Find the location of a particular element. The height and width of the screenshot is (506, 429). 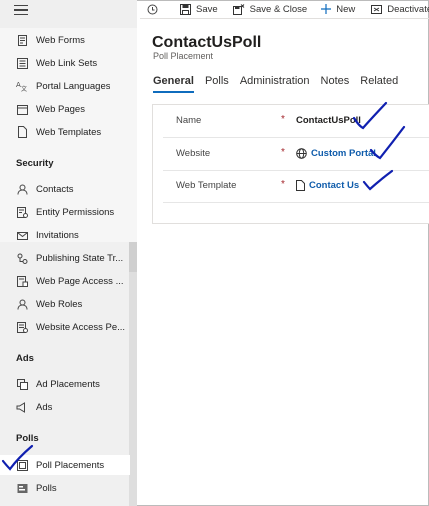

sidebar-item-contacts: Contacts is located at coordinates (65, 189).